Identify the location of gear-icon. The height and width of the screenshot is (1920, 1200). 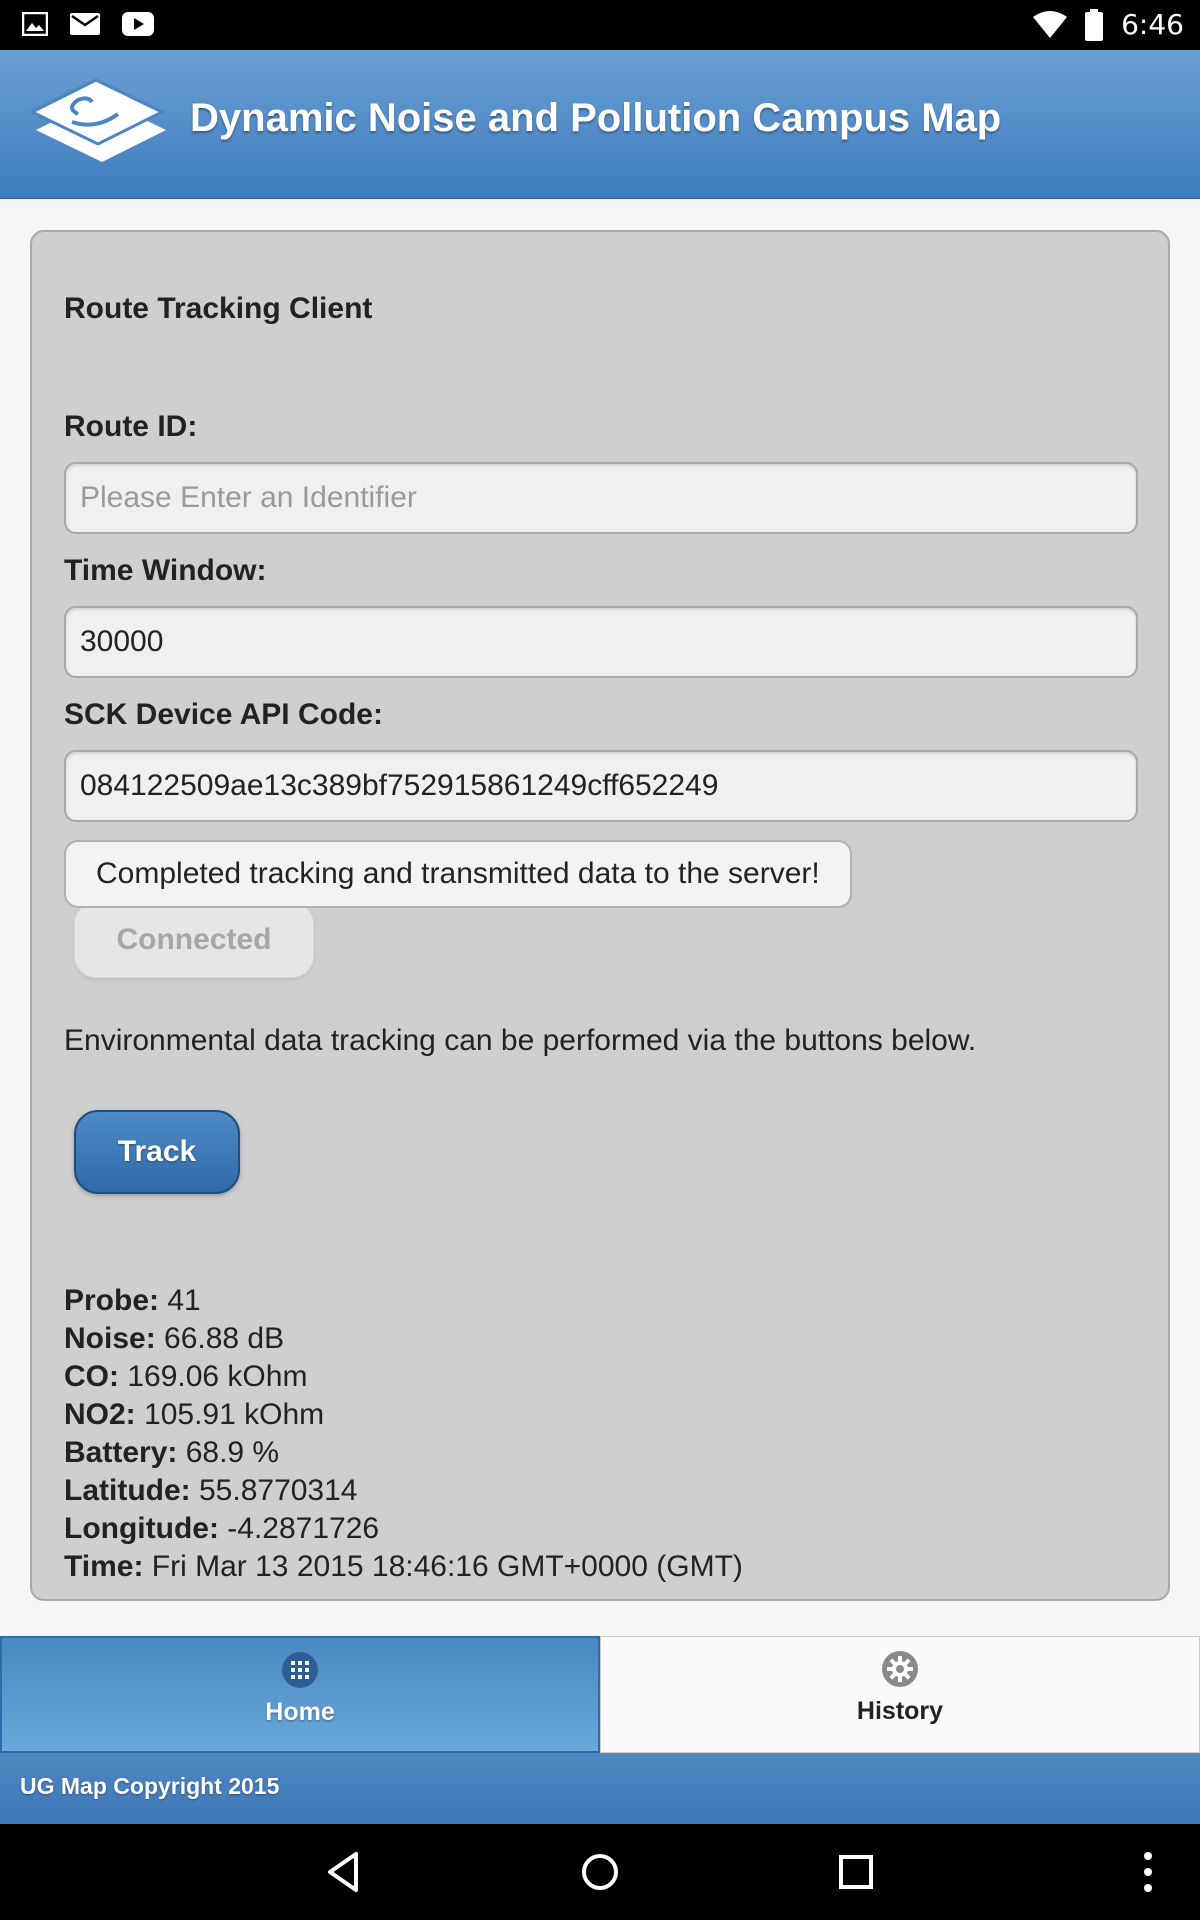
(900, 1669).